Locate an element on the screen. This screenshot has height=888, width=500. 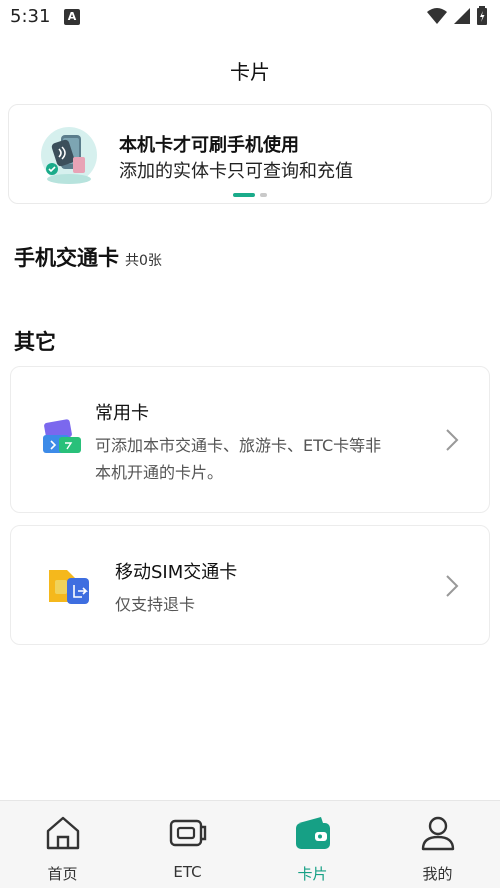
notification-a-icon: A is located at coordinates (72, 17).